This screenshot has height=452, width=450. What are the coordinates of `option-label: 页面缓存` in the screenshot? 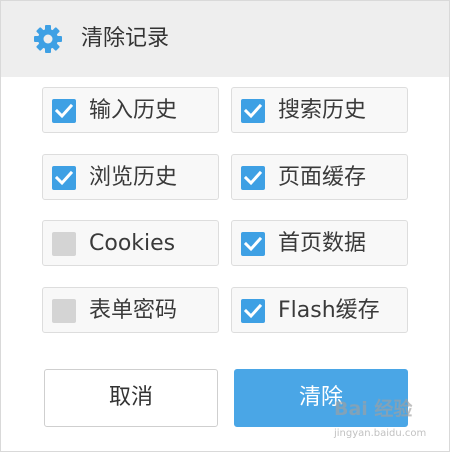 It's located at (322, 177).